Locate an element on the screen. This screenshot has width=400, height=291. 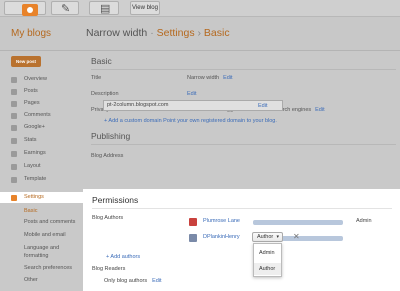
blogger-menu-button is located at coordinates (25, 8).